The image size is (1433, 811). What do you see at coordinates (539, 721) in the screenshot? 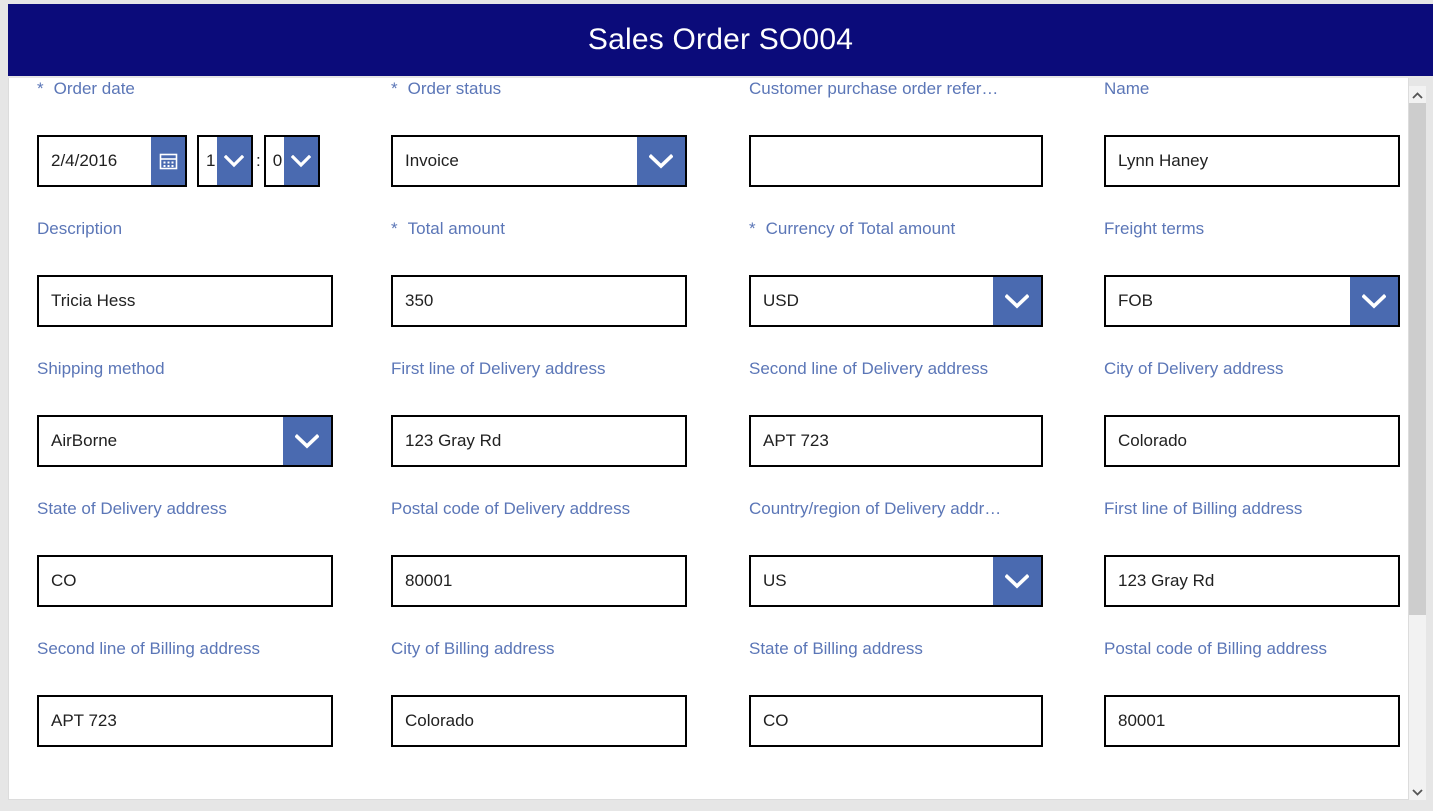
I see `input-city-of-billing-address: Colorado` at bounding box center [539, 721].